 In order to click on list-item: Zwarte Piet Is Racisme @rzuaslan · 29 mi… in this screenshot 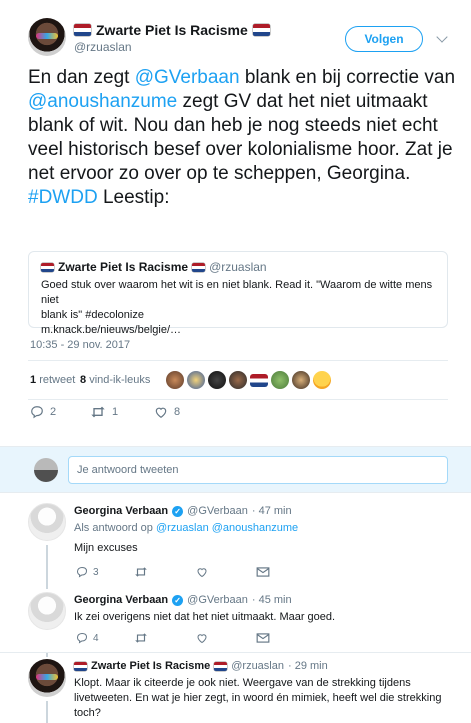, I will do `click(235, 687)`.